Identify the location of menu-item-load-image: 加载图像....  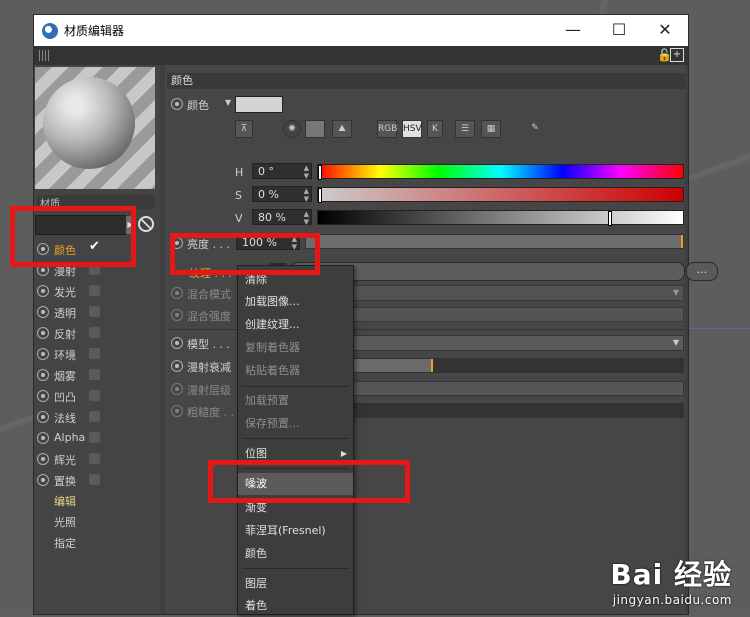
(295, 302).